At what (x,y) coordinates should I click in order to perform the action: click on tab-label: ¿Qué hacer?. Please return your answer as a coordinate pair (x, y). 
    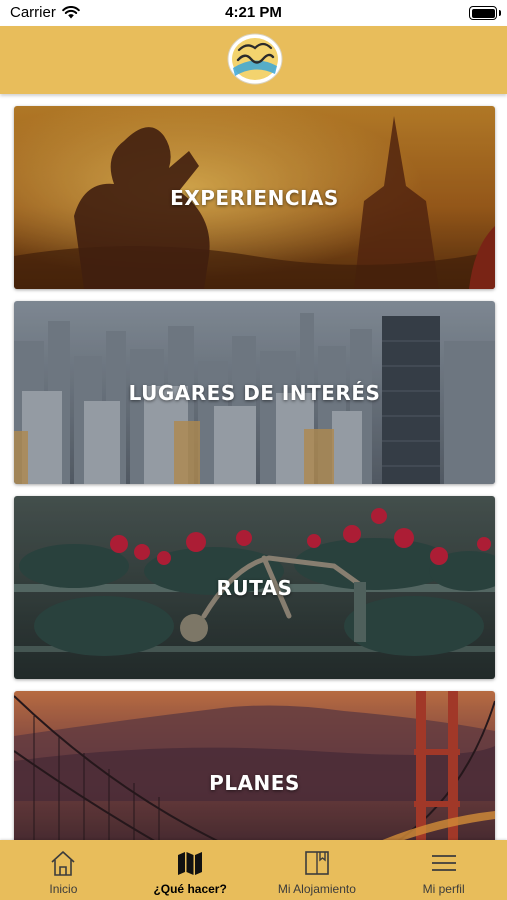
    Looking at the image, I should click on (190, 889).